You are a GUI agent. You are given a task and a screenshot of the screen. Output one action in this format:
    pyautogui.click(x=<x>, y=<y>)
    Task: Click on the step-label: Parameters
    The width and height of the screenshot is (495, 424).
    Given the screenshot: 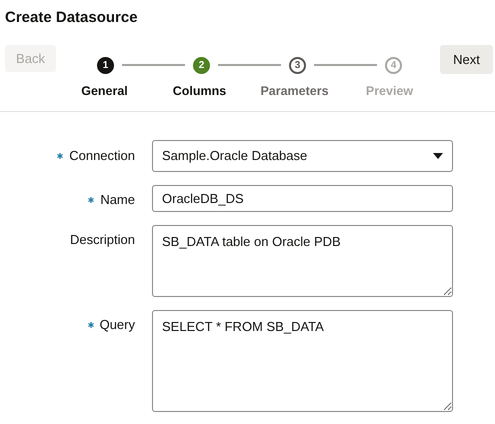 What is the action you would take?
    pyautogui.click(x=294, y=91)
    